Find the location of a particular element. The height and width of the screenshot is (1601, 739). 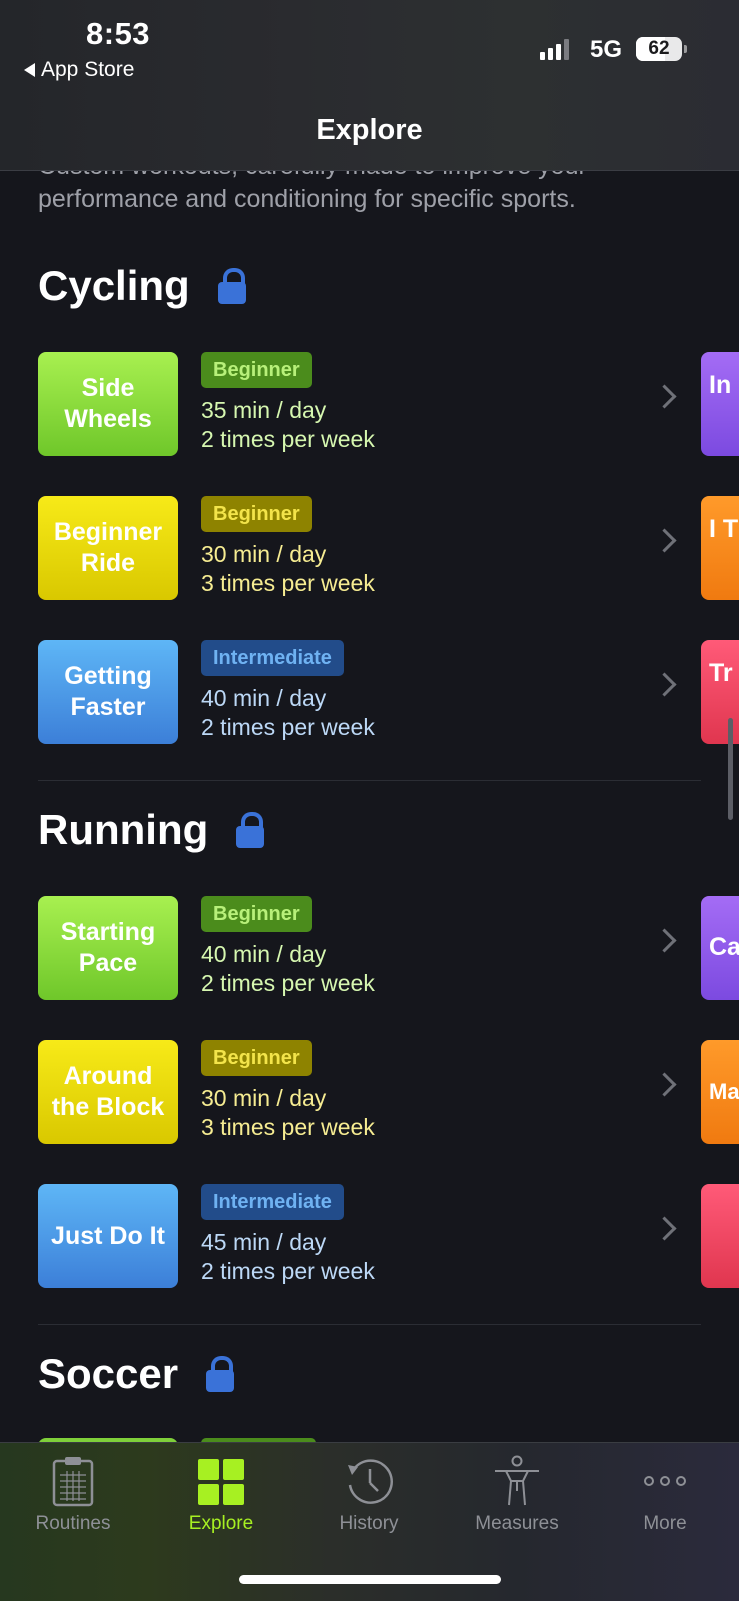

status-time: 8:53 is located at coordinates (118, 33).